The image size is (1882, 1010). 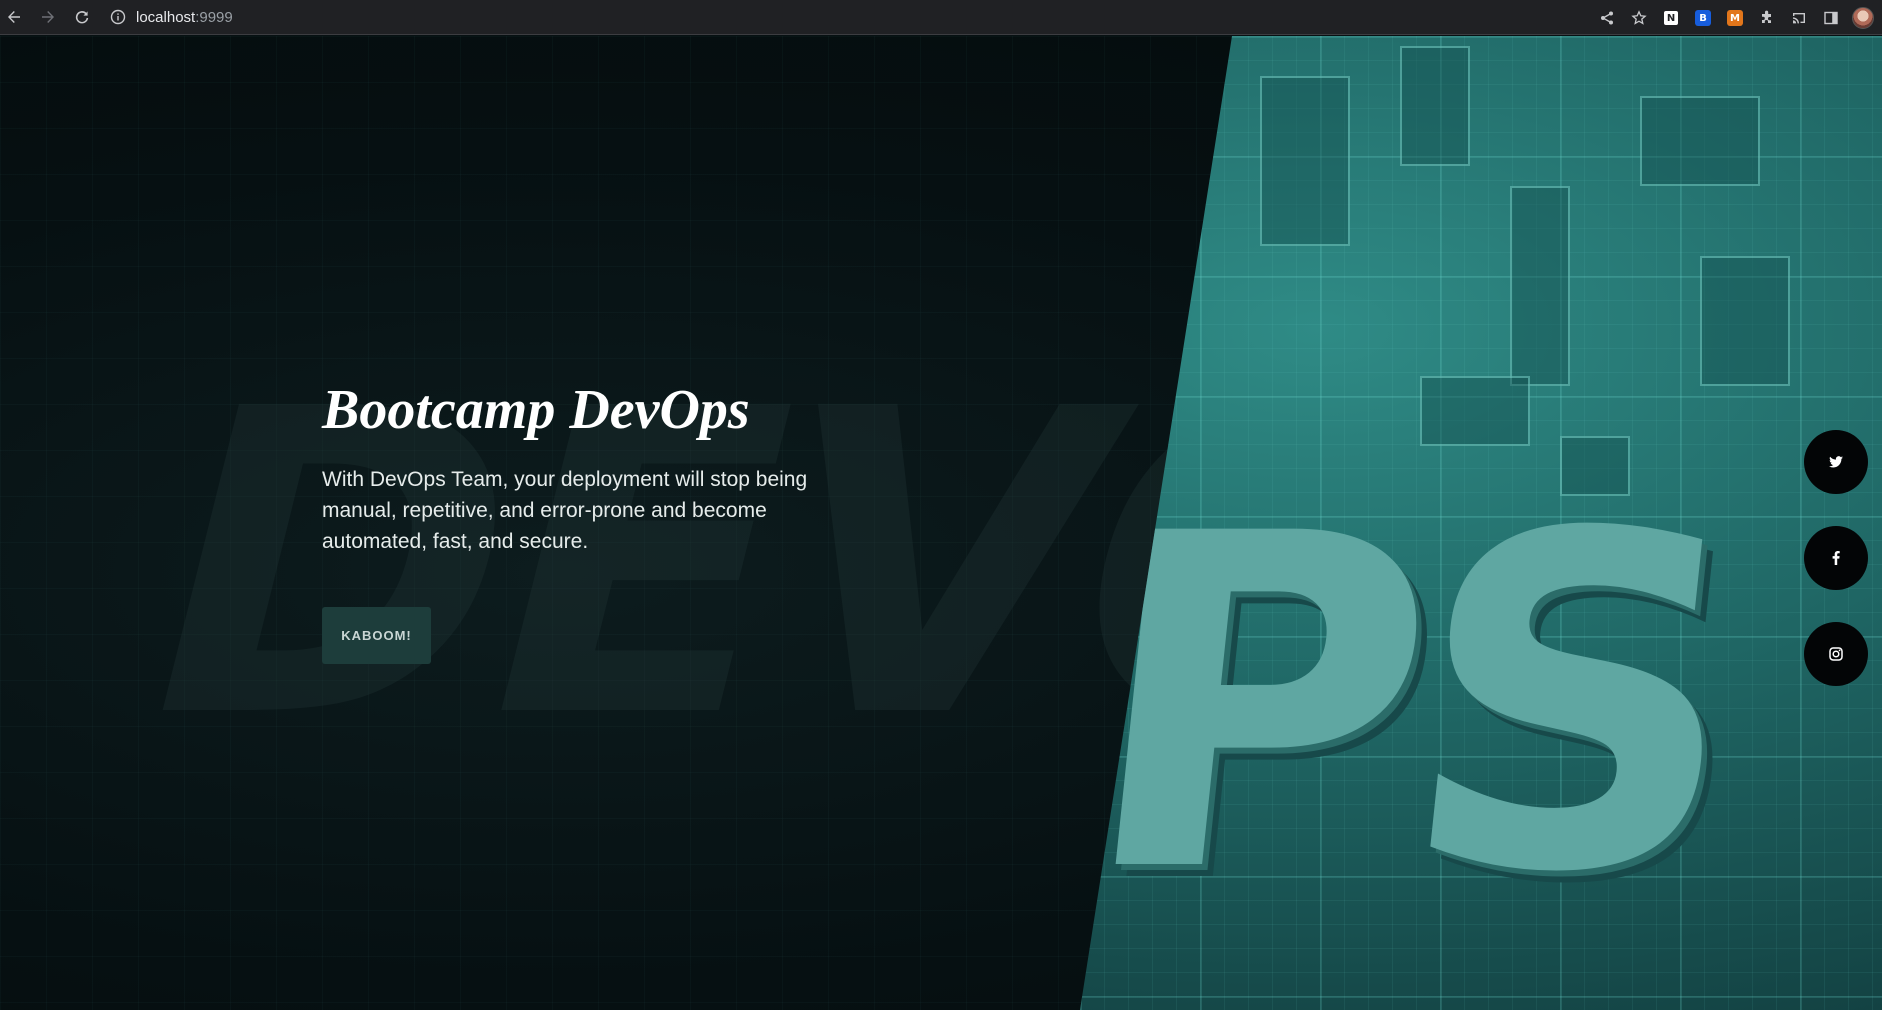 I want to click on bookmark-button, so click(x=1639, y=18).